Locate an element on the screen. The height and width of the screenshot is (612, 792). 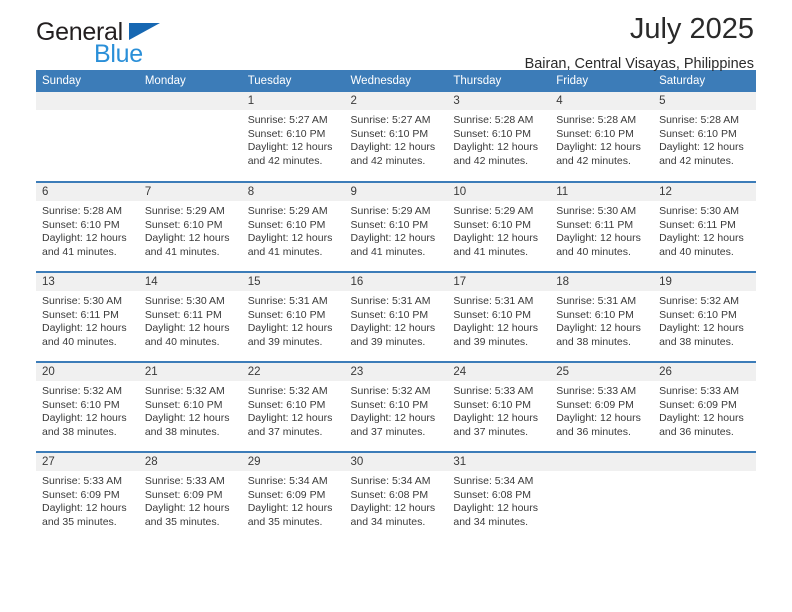
daylight-duration-line2: and 37 minutes. is located at coordinates (388, 431).